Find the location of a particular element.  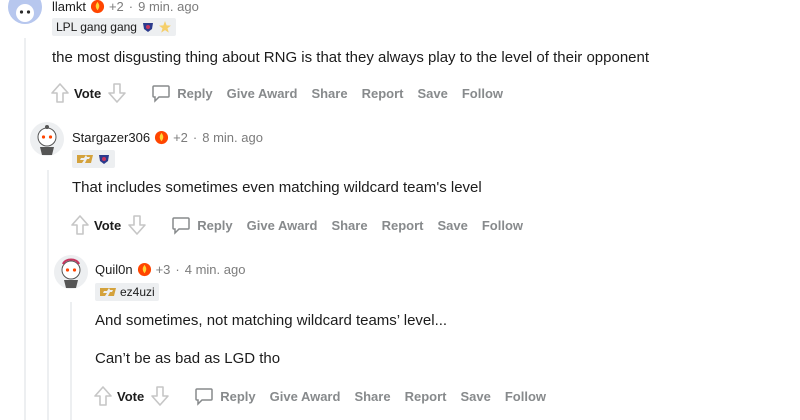

username: Quil0n is located at coordinates (114, 269).